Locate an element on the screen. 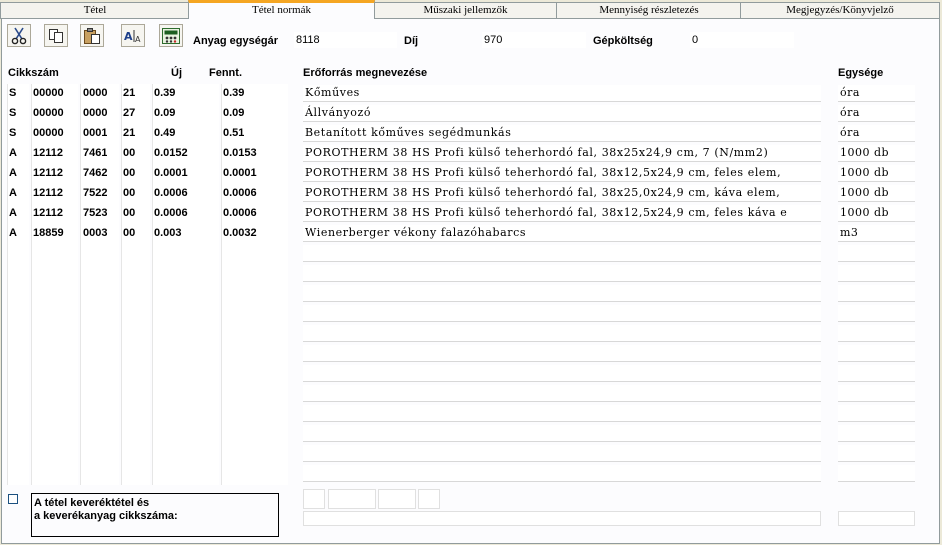 Image resolution: width=942 pixels, height=545 pixels. row-uj: 0.39 is located at coordinates (164, 93).